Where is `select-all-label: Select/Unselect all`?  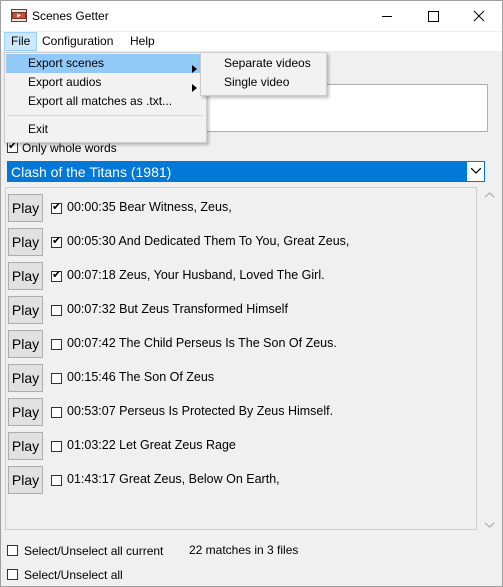
select-all-label: Select/Unselect all is located at coordinates (73, 574).